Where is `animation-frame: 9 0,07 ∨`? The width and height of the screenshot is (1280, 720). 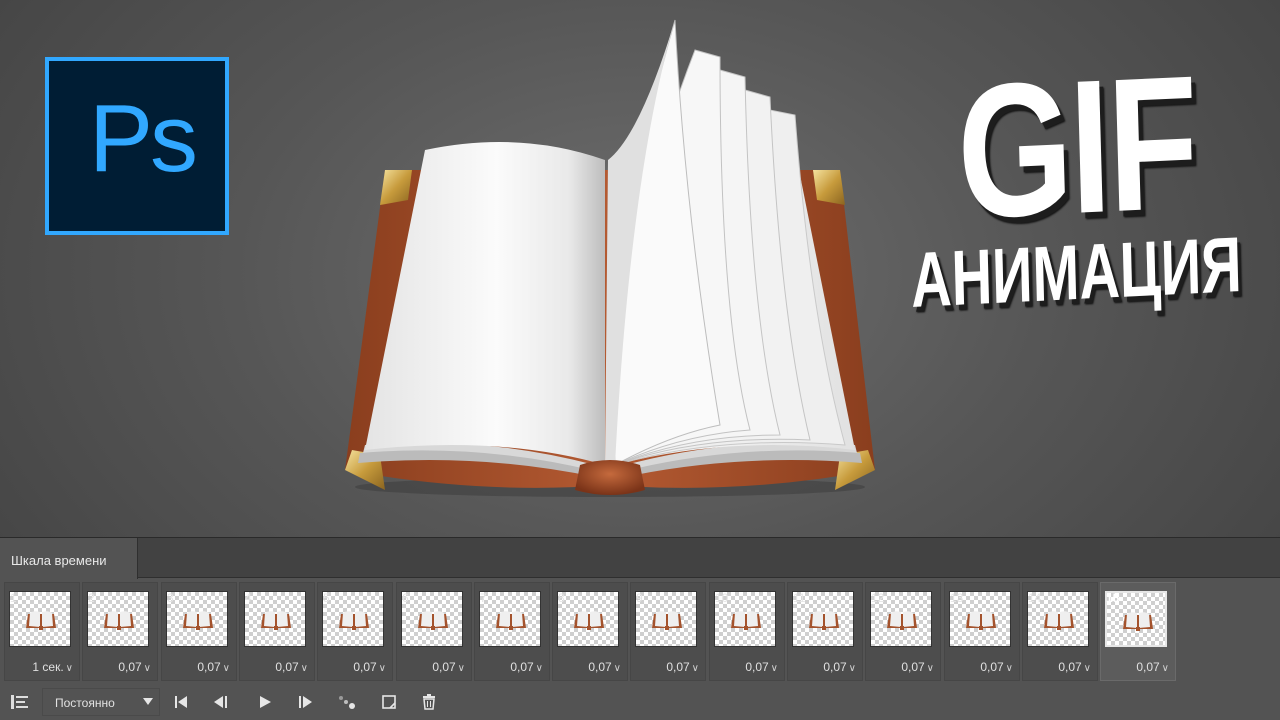
animation-frame: 9 0,07 ∨ is located at coordinates (668, 631).